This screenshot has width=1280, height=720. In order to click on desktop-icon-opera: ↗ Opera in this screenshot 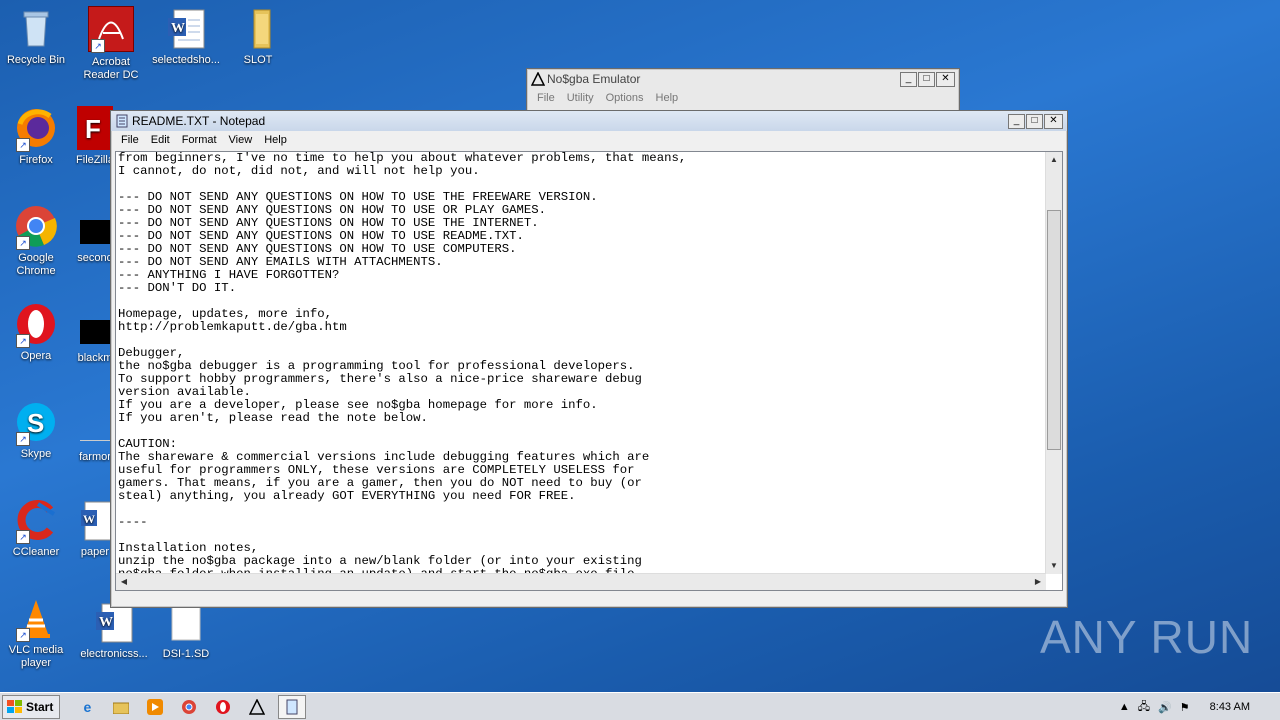, I will do `click(36, 332)`.